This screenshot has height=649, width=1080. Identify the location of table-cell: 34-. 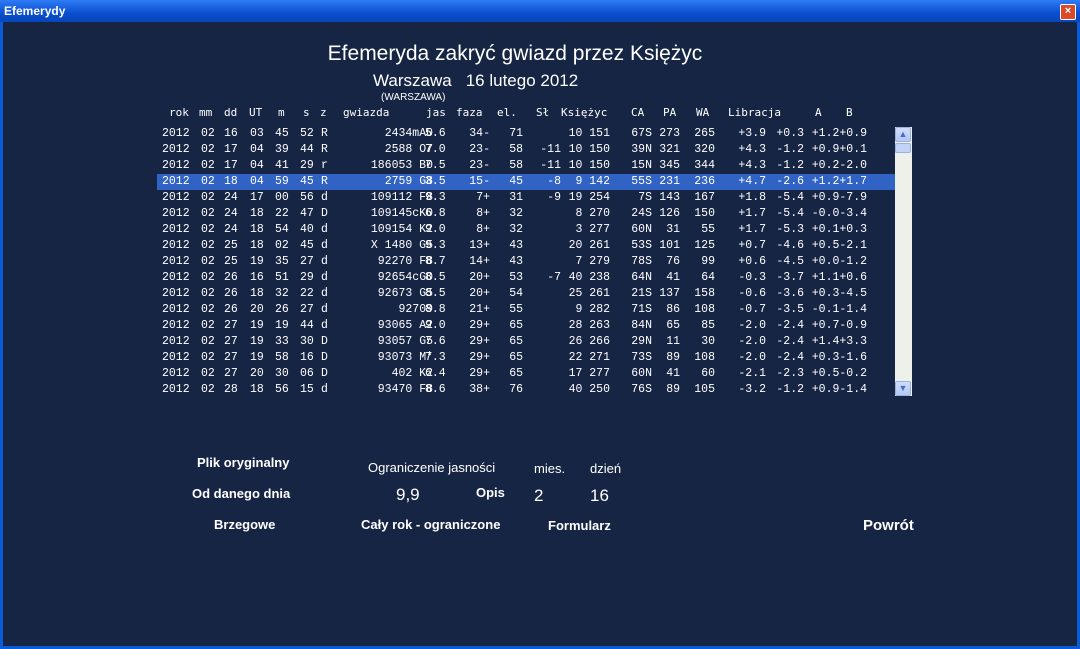
(479, 133).